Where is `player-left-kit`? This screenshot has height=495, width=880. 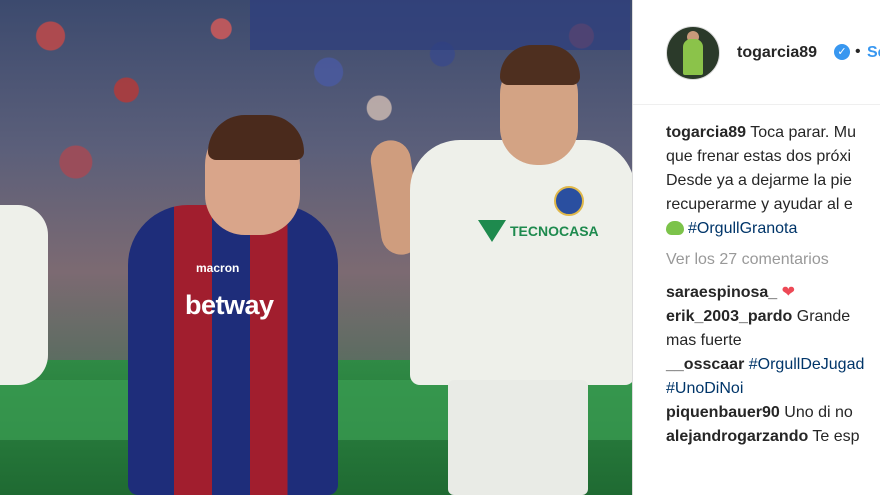 player-left-kit is located at coordinates (233, 350).